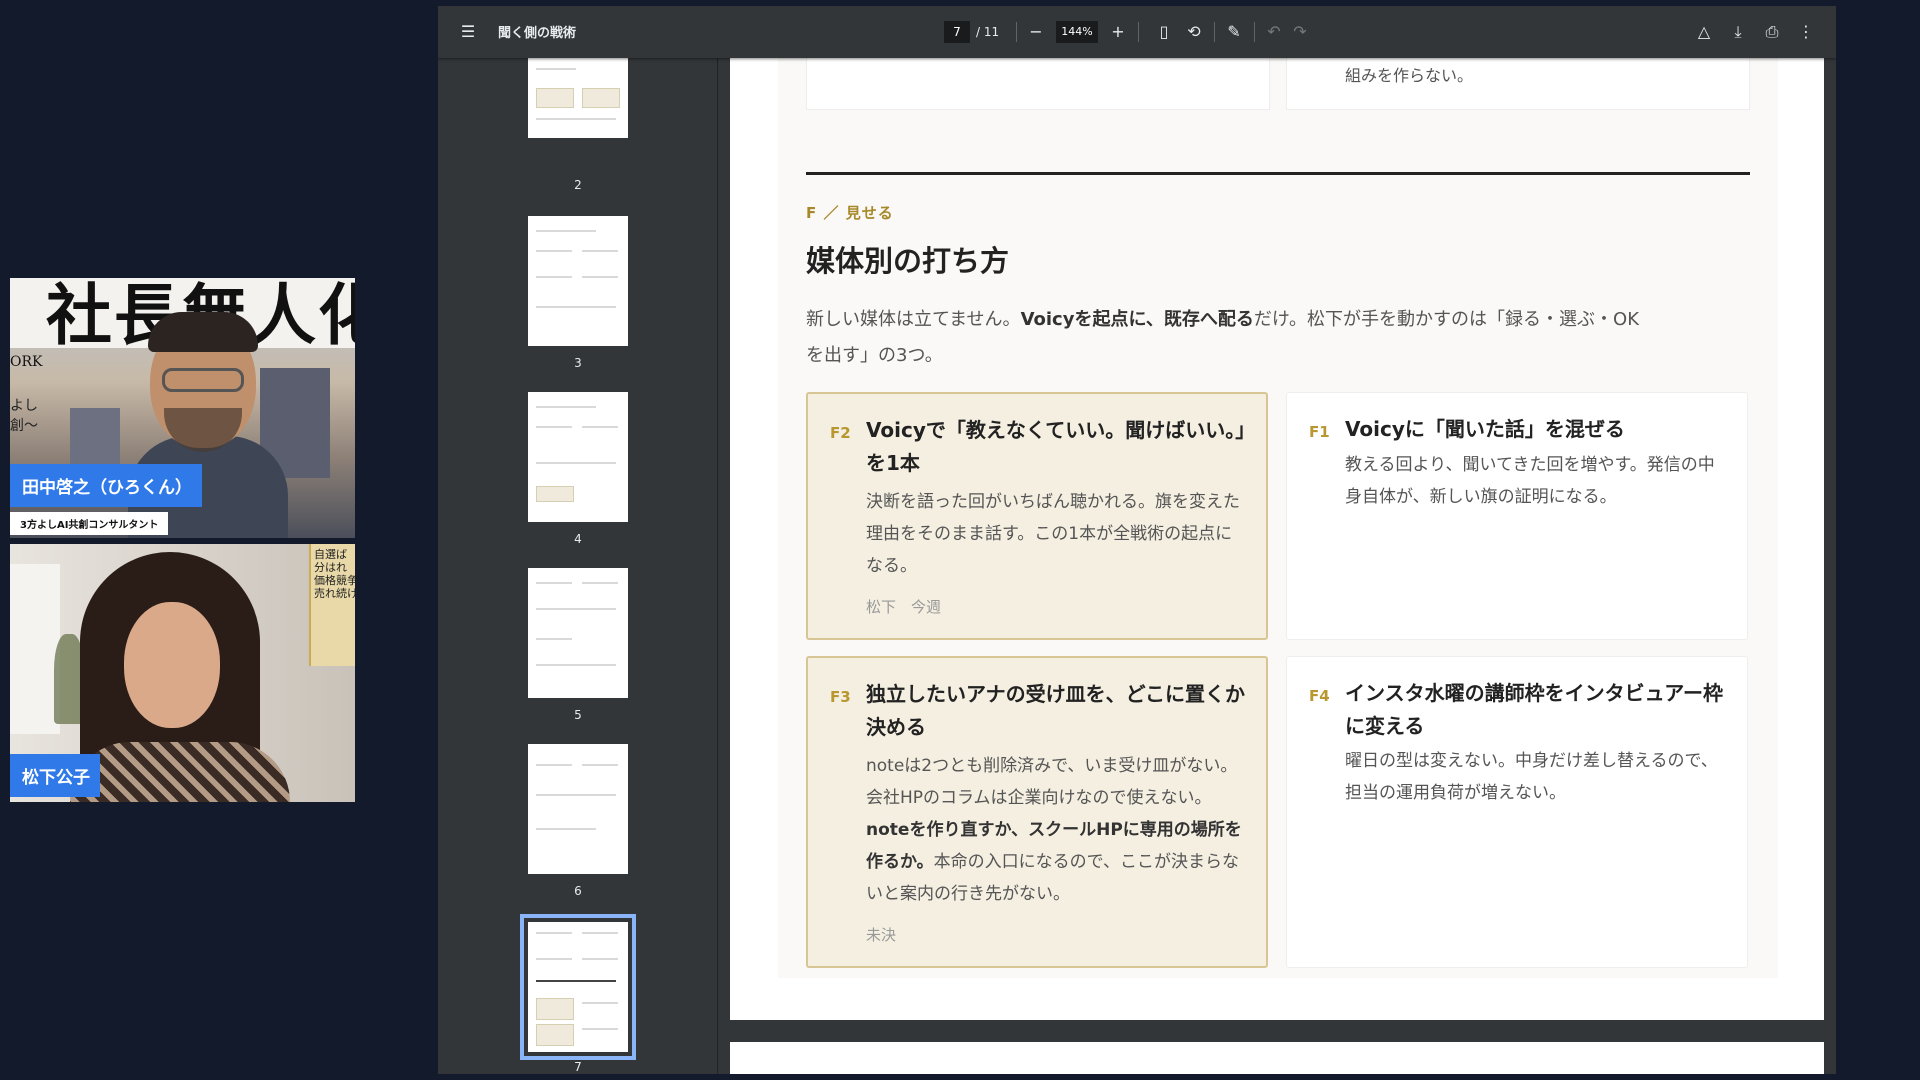  I want to click on card-code: F4, so click(1319, 696).